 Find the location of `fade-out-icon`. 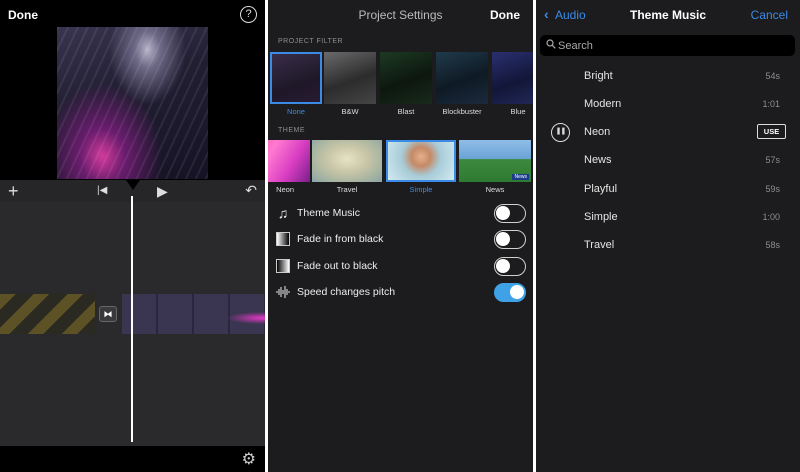

fade-out-icon is located at coordinates (283, 266).